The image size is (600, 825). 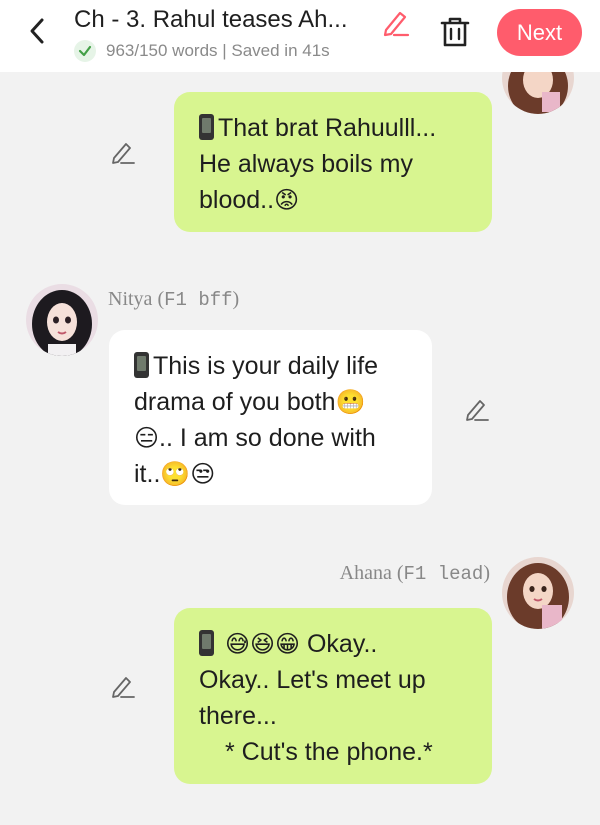 What do you see at coordinates (312, 680) in the screenshot?
I see `message-line: Okay.. Let's meet up` at bounding box center [312, 680].